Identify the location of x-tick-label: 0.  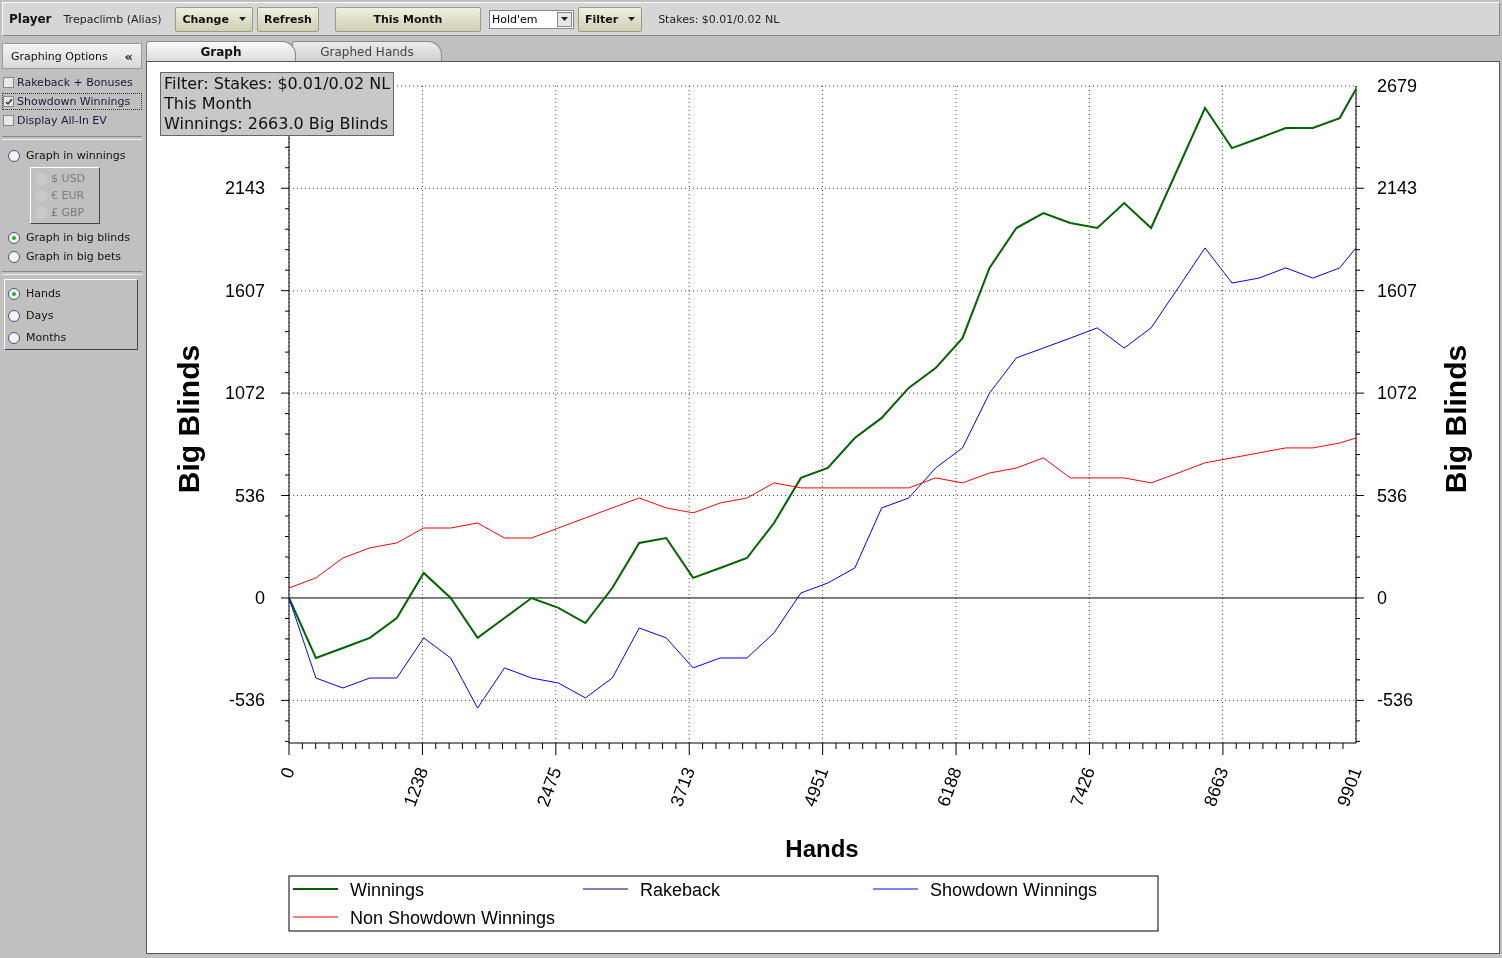
(287, 772).